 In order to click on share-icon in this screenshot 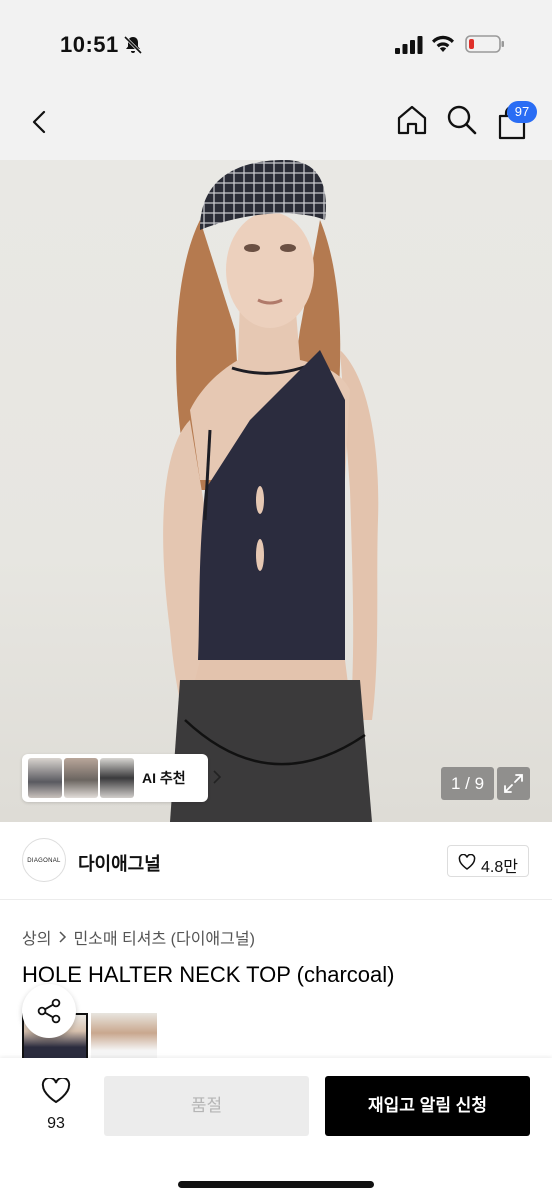, I will do `click(49, 1011)`.